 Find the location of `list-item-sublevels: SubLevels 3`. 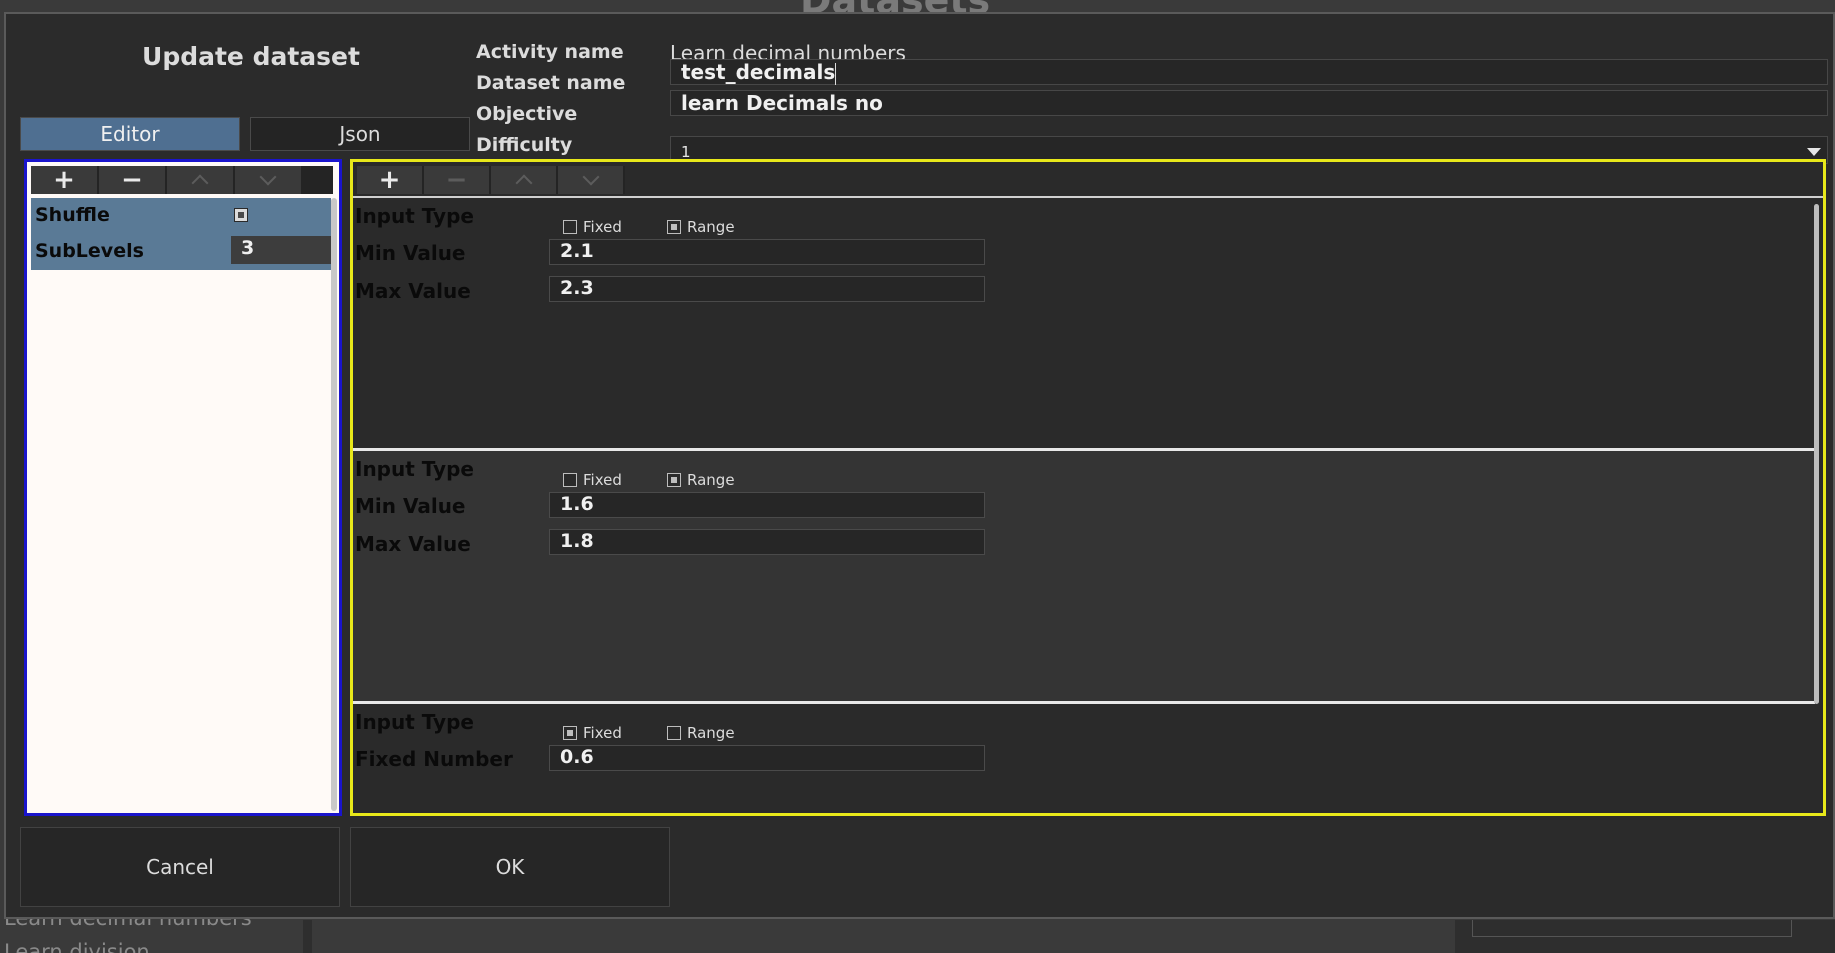

list-item-sublevels: SubLevels 3 is located at coordinates (181, 252).